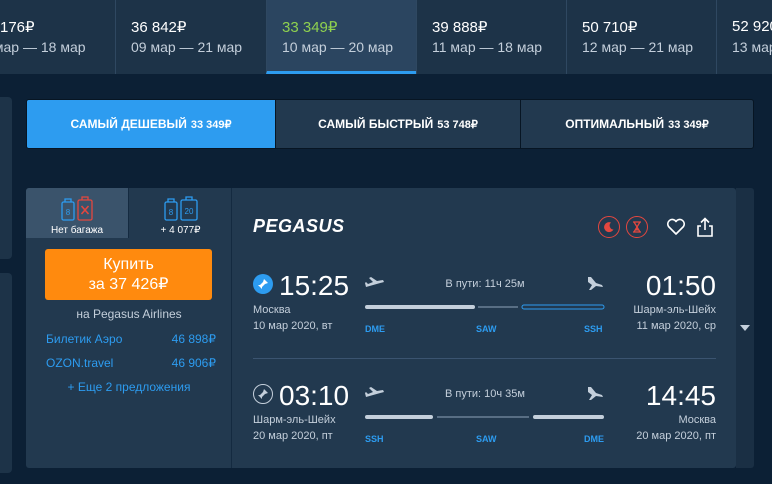  I want to click on agency-name: Билетик Аэро, so click(84, 339).